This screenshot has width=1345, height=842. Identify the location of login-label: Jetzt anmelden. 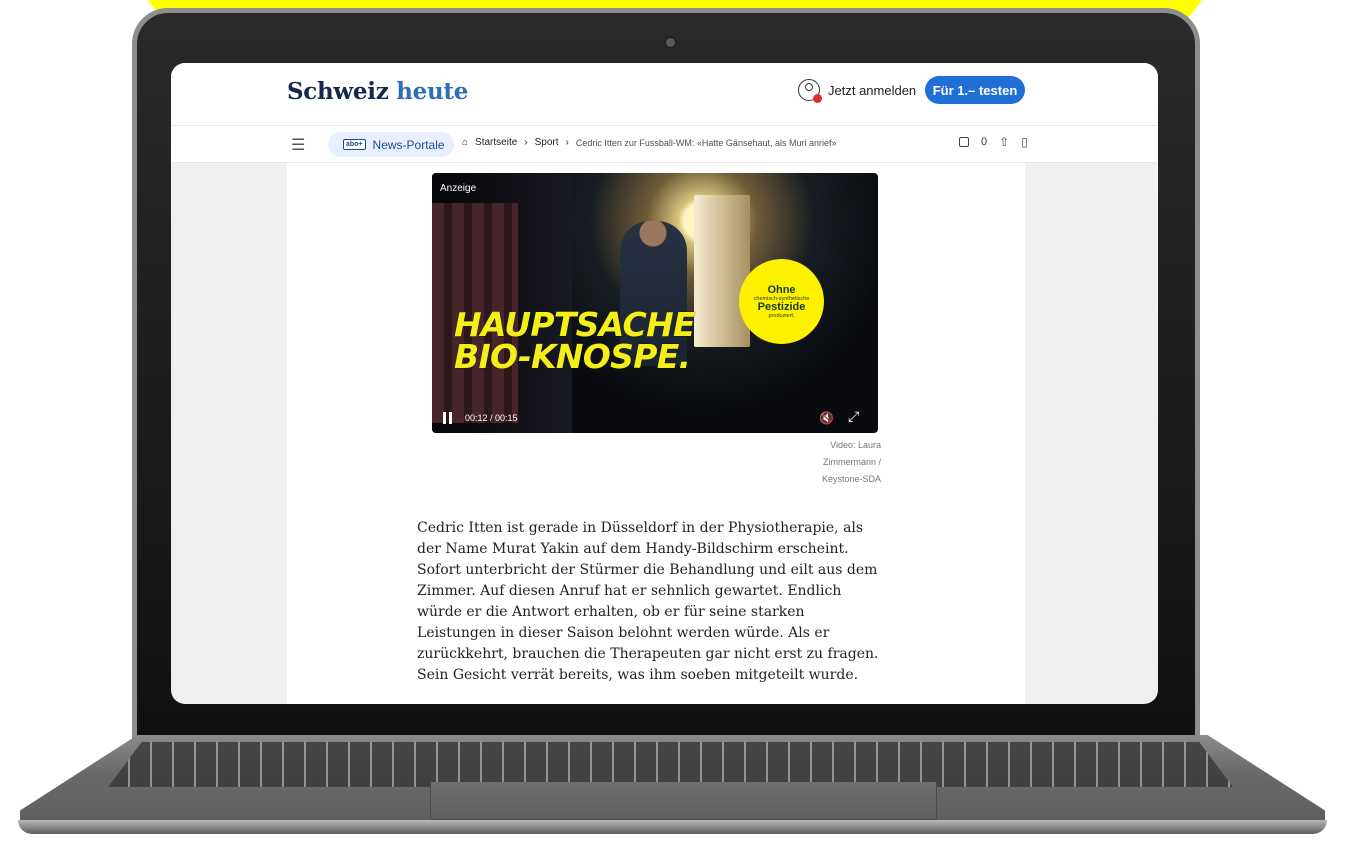
(872, 90).